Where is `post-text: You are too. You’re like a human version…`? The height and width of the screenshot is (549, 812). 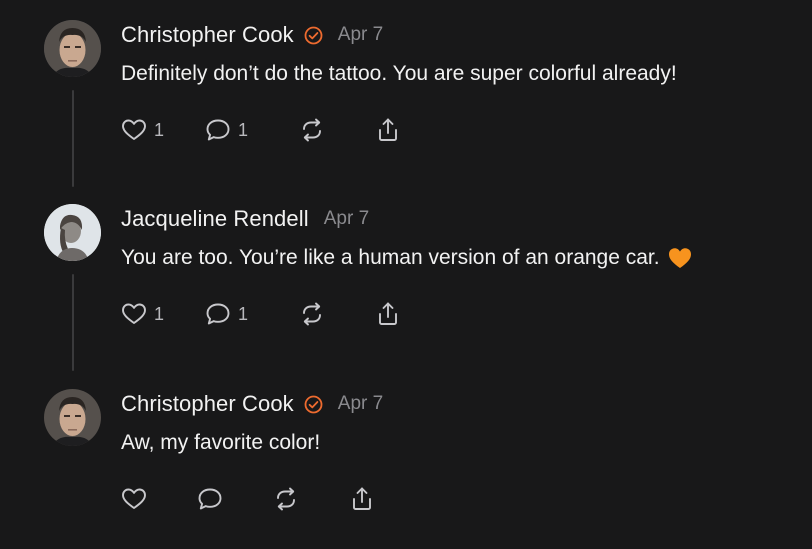 post-text: You are too. You’re like a human version… is located at coordinates (406, 258).